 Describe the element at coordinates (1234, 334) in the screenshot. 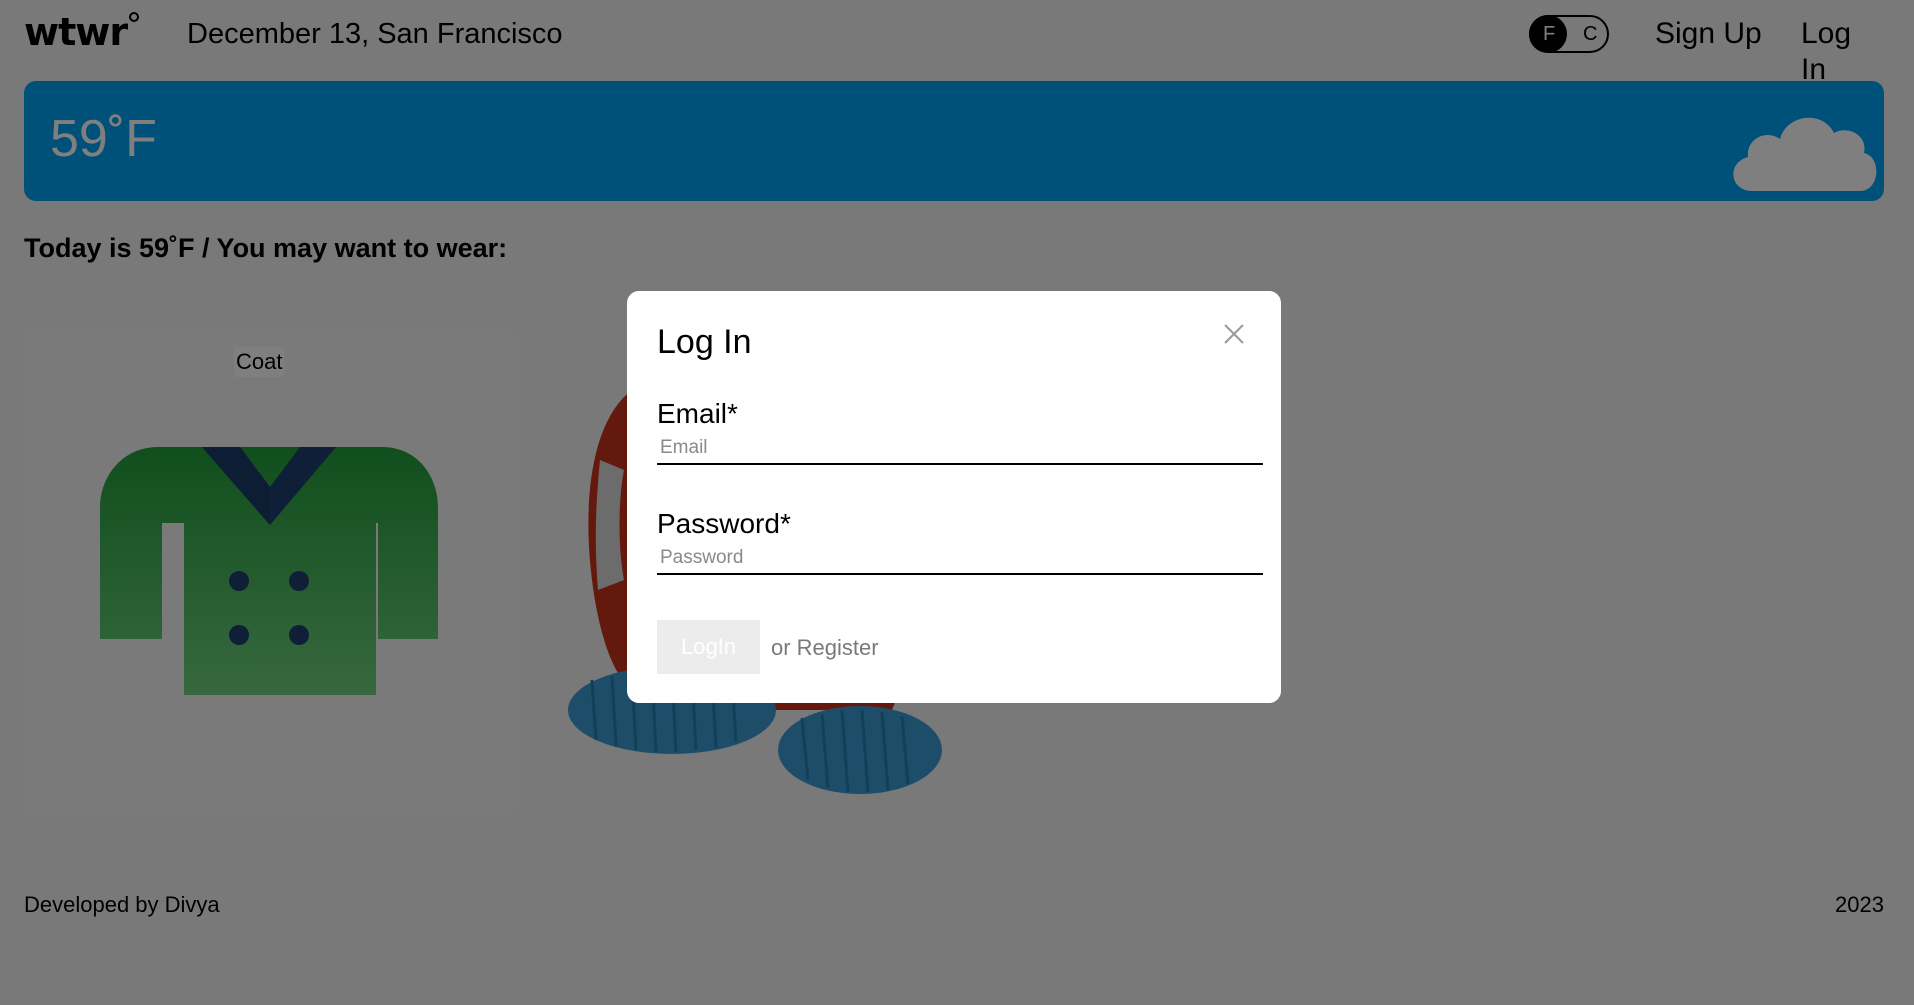

I see `close-icon` at that location.